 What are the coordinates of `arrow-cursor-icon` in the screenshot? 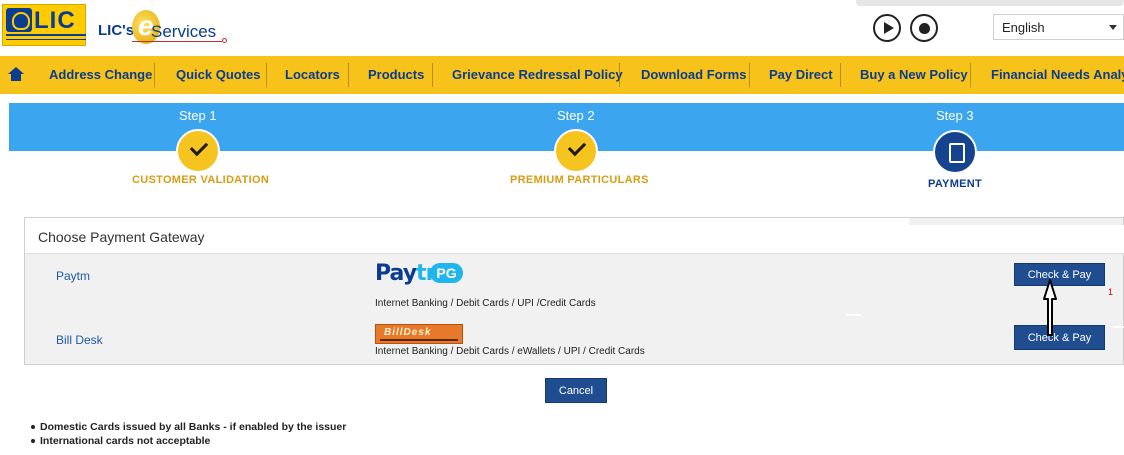 It's located at (1050, 307).